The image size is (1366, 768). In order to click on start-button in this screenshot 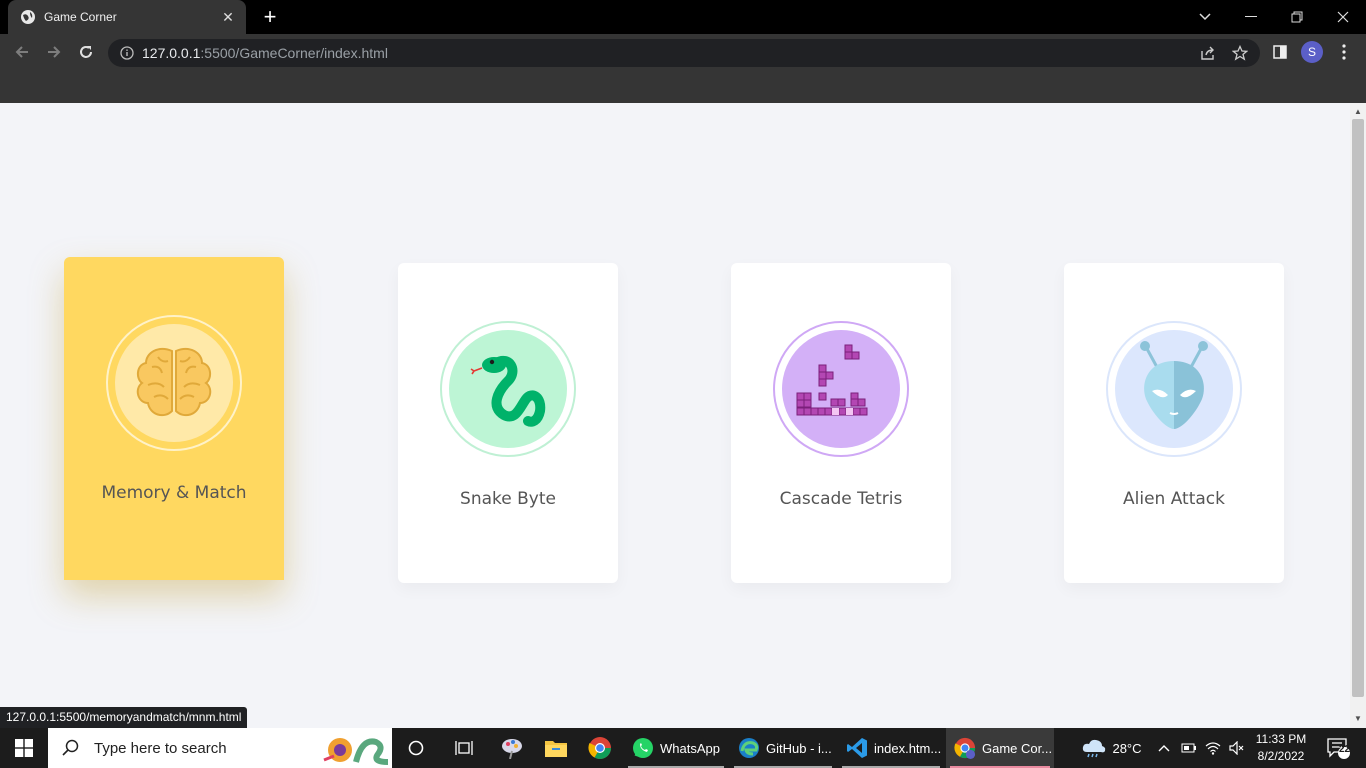, I will do `click(24, 748)`.